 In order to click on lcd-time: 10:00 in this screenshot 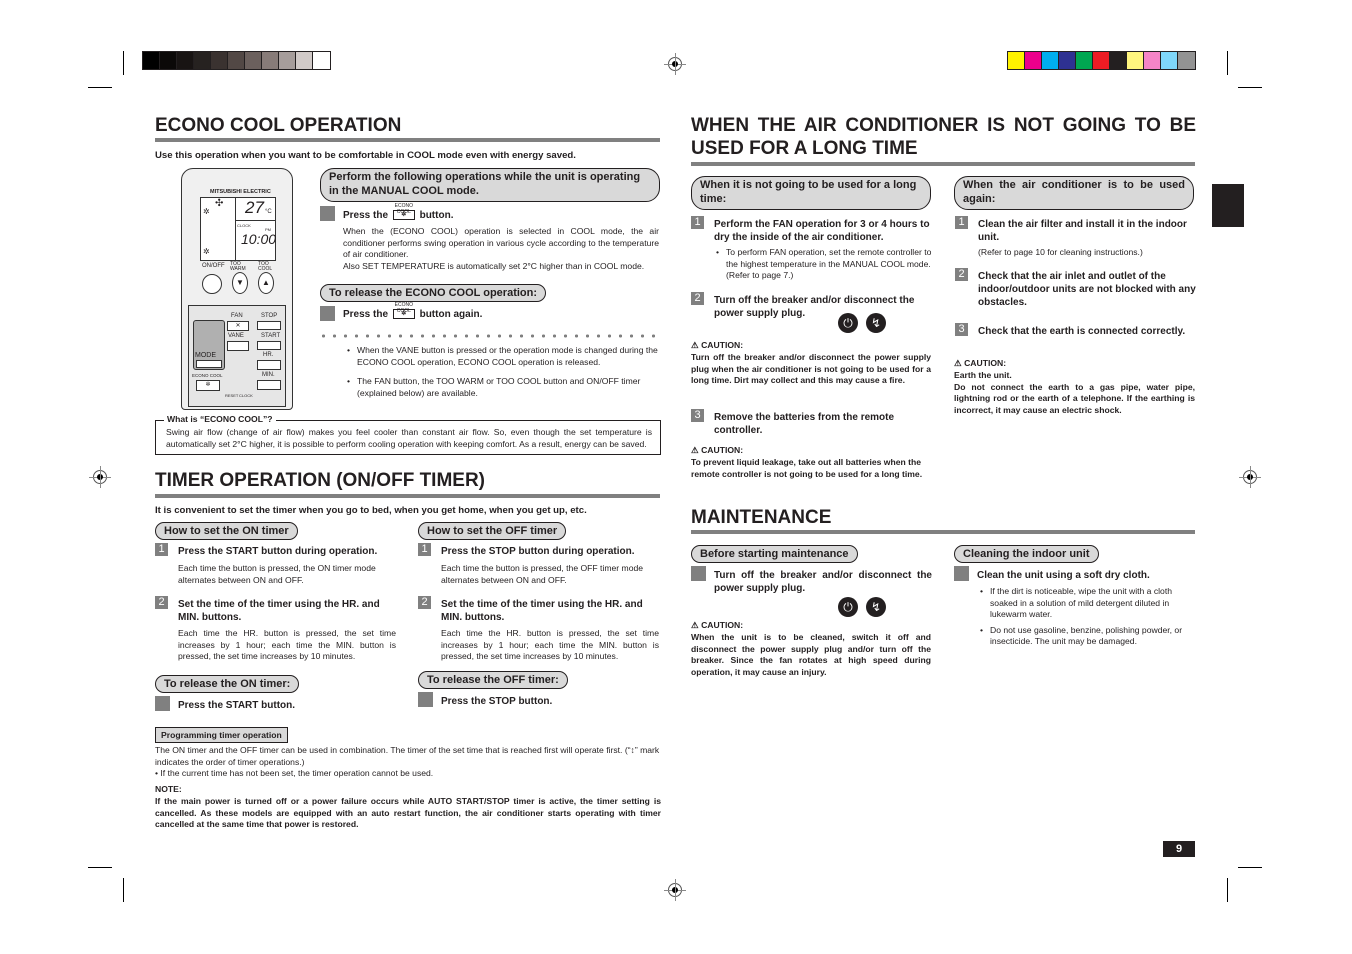, I will do `click(259, 239)`.